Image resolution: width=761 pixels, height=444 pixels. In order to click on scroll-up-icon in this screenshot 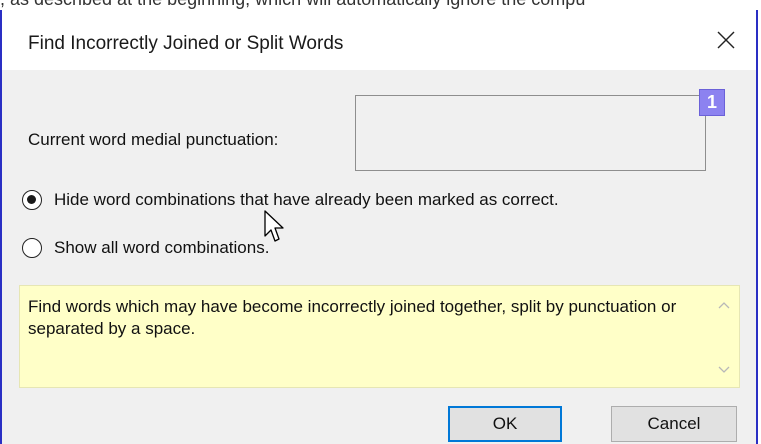, I will do `click(724, 305)`.